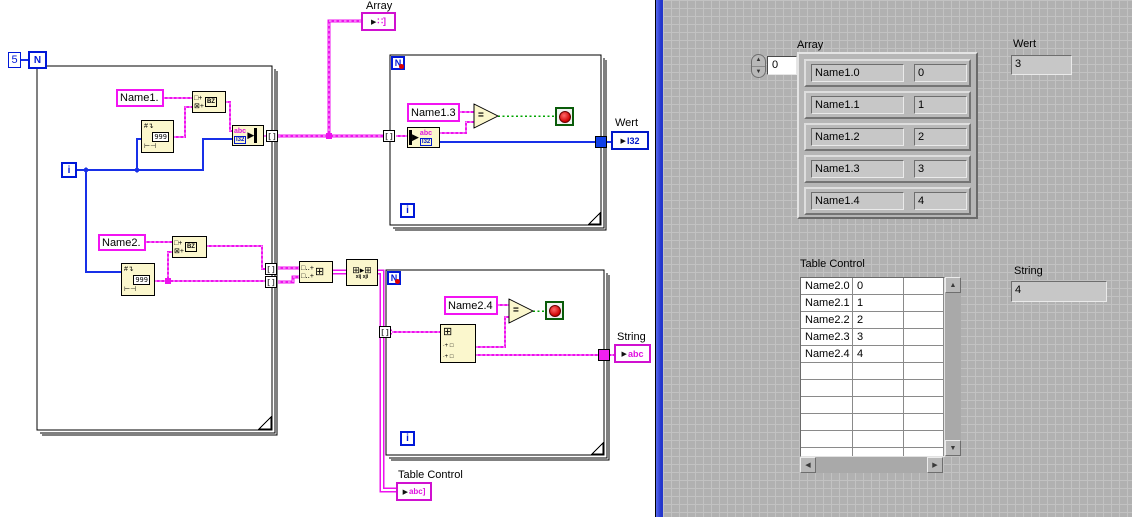 Image resolution: width=1132 pixels, height=517 pixels. Describe the element at coordinates (857, 201) in the screenshot. I see `array-element-name-field: Name1.4` at that location.